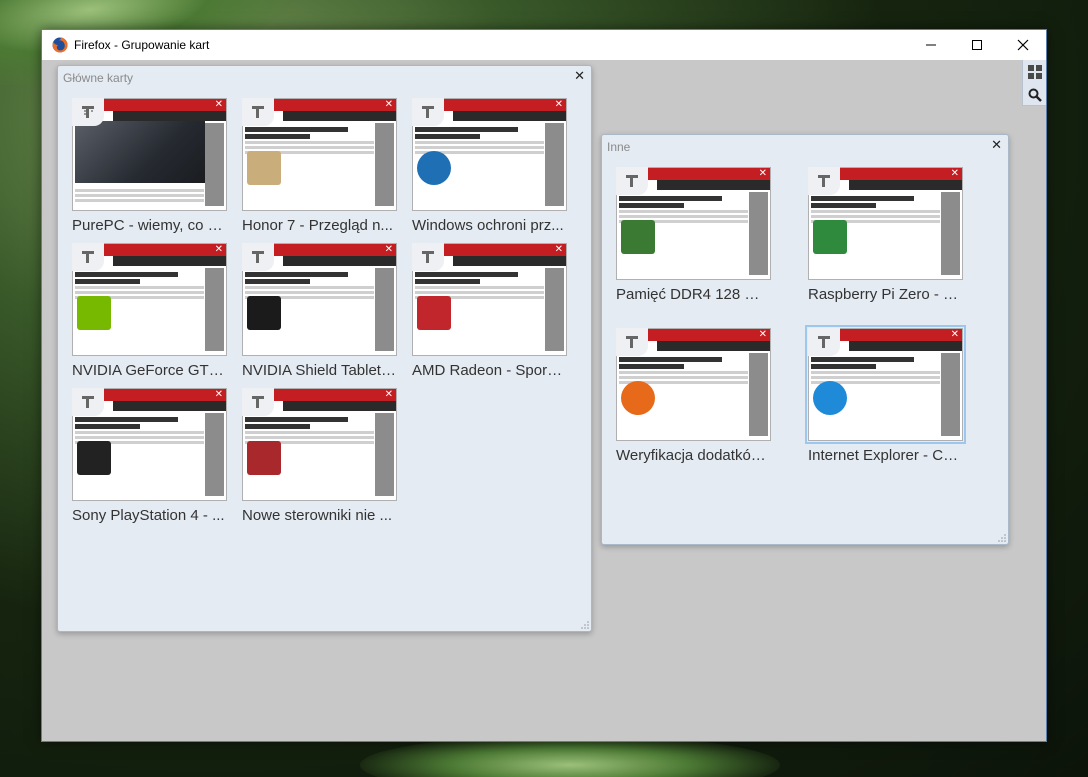 Image resolution: width=1088 pixels, height=777 pixels. I want to click on firefox-logo-icon, so click(60, 45).